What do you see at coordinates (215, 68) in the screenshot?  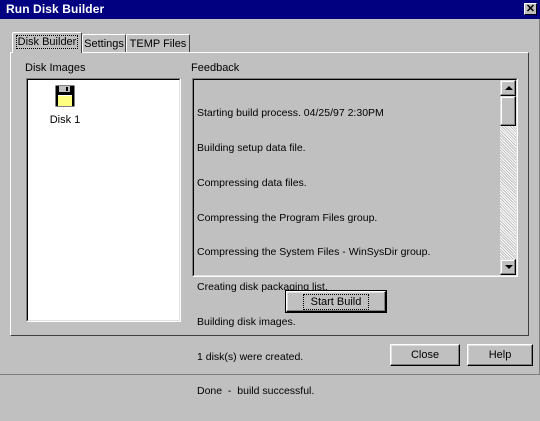 I see `feedback-label: Feedback` at bounding box center [215, 68].